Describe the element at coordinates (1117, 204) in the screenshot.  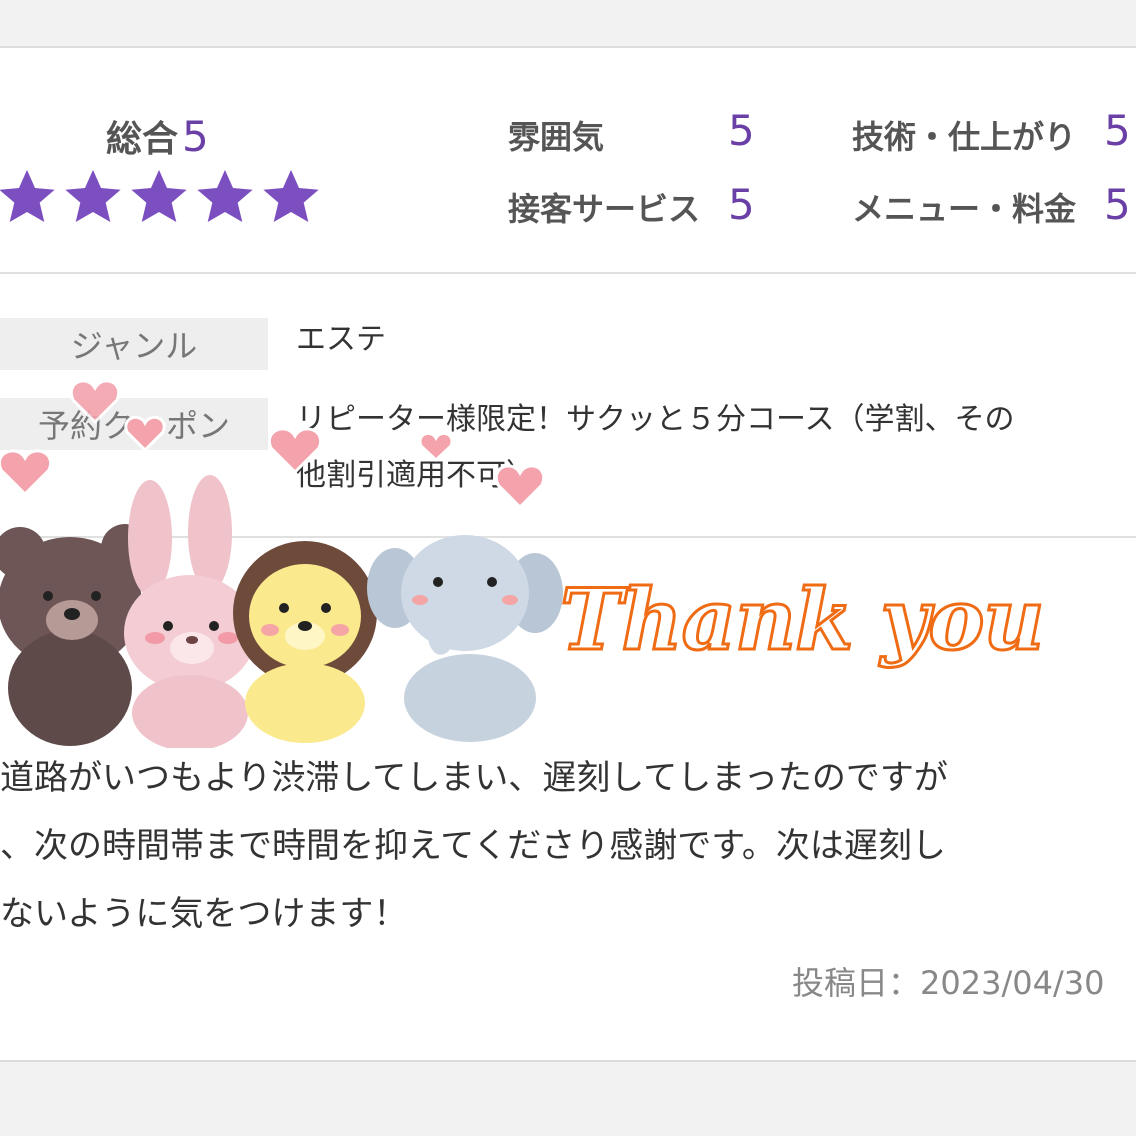
I see `rating-price-value: 5` at that location.